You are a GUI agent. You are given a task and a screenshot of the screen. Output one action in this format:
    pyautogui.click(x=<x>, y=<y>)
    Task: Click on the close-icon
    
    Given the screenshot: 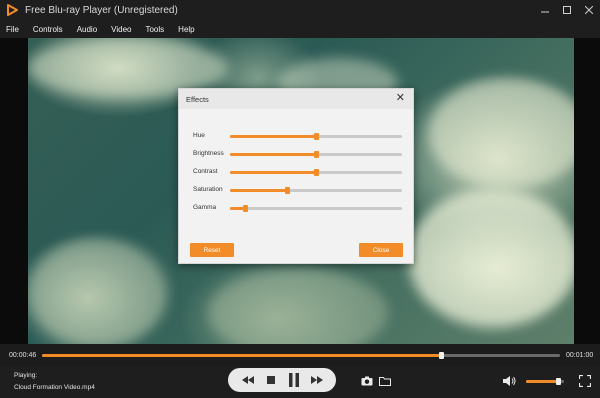 What is the action you would take?
    pyautogui.click(x=589, y=10)
    